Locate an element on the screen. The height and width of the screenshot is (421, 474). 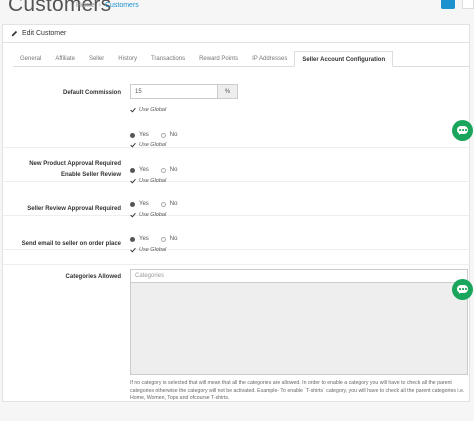
tab-history: History is located at coordinates (127, 59).